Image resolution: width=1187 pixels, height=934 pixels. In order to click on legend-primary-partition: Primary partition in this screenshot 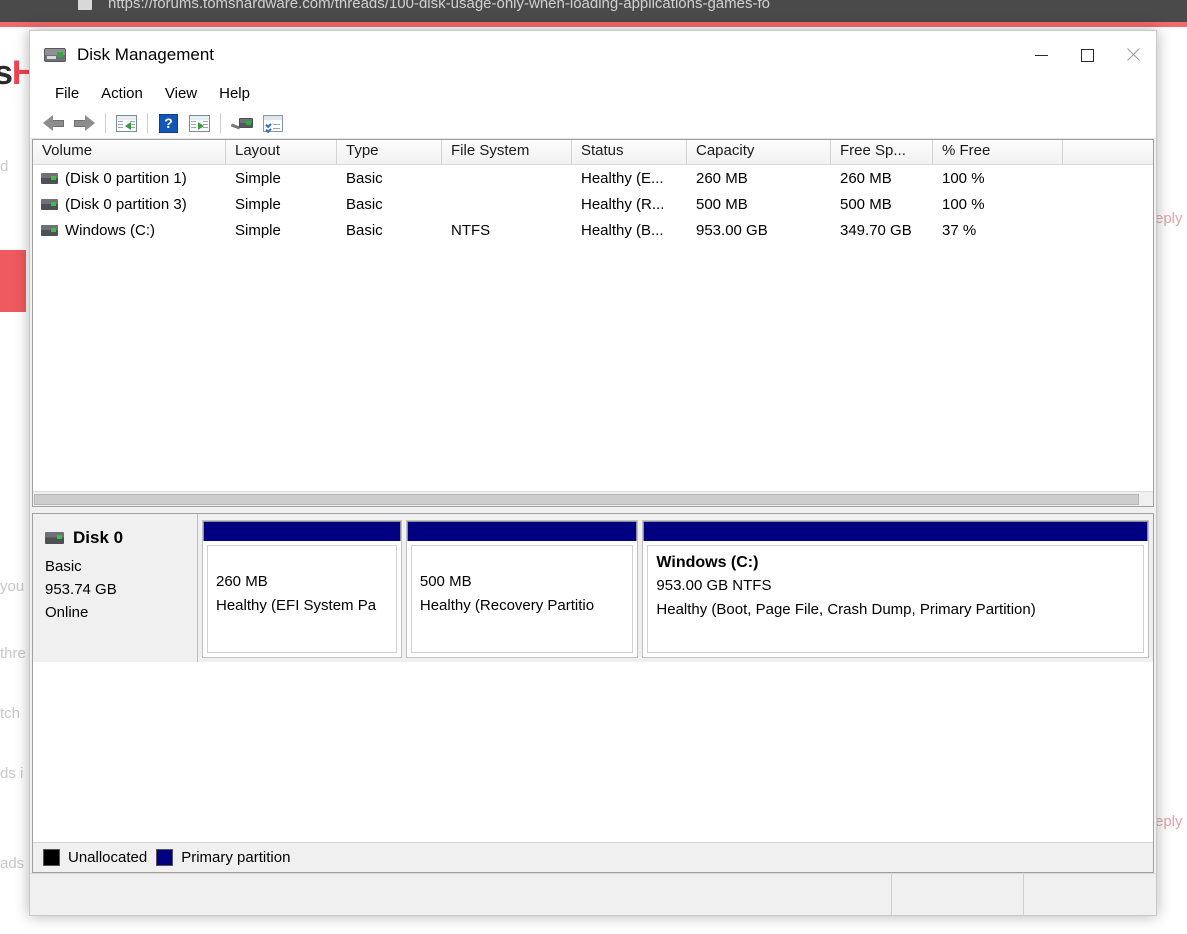, I will do `click(223, 857)`.